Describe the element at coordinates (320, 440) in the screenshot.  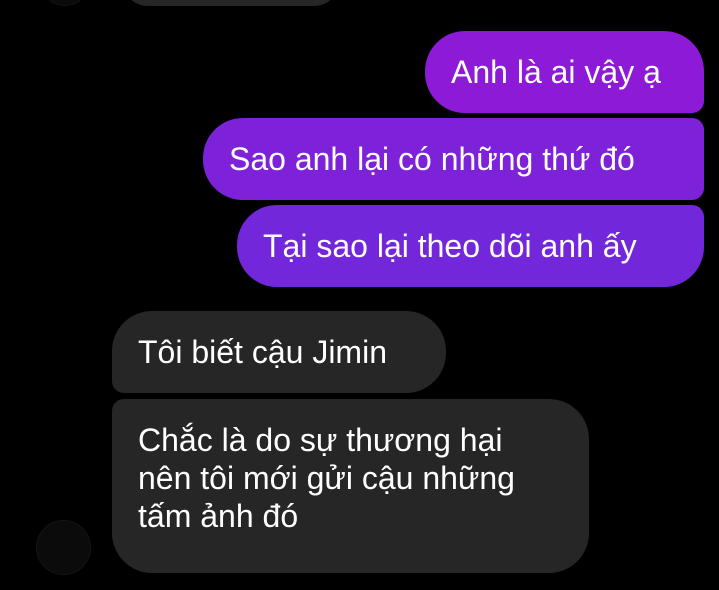
I see `message-text-line: Chắc là do sự thương hại` at that location.